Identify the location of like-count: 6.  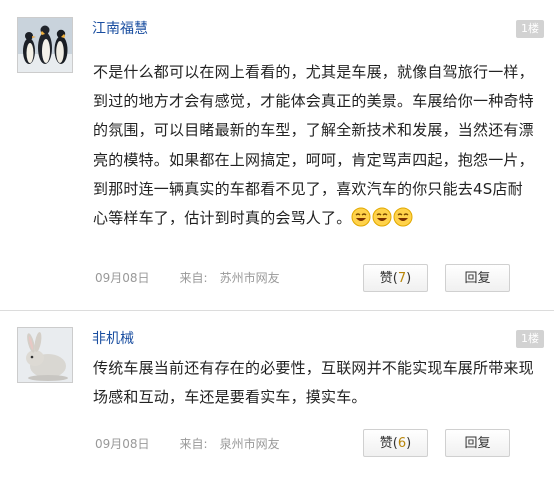
(402, 443).